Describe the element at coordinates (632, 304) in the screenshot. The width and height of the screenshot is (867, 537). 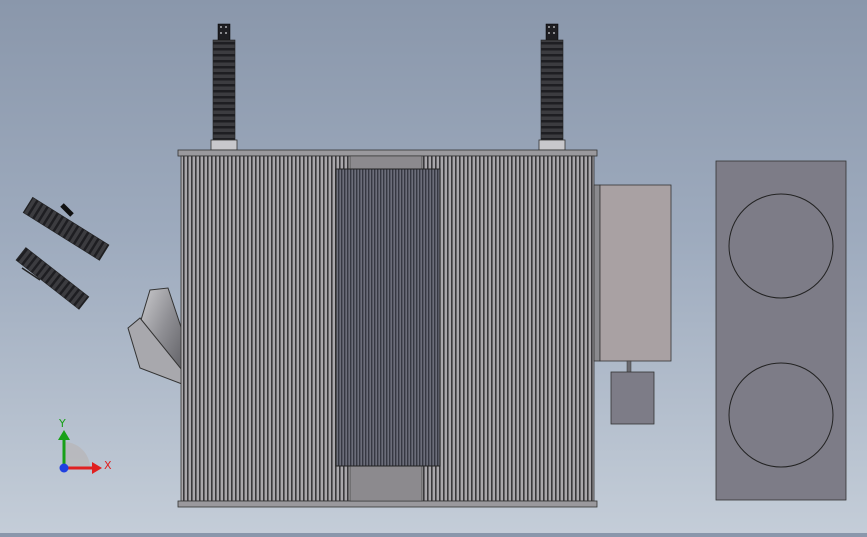
I see `terminal-box` at that location.